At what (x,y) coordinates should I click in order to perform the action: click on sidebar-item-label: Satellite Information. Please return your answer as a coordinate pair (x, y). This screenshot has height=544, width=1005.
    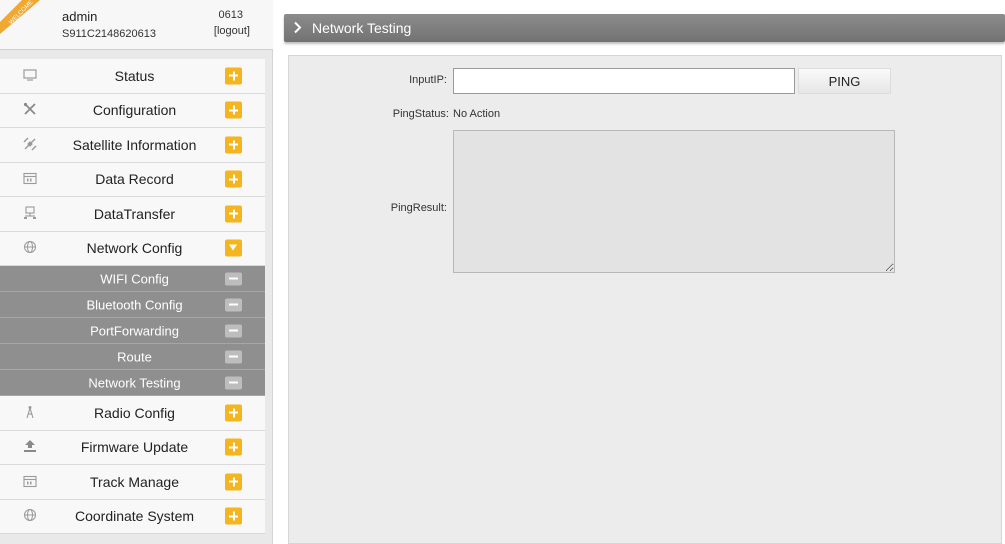
    Looking at the image, I should click on (134, 144).